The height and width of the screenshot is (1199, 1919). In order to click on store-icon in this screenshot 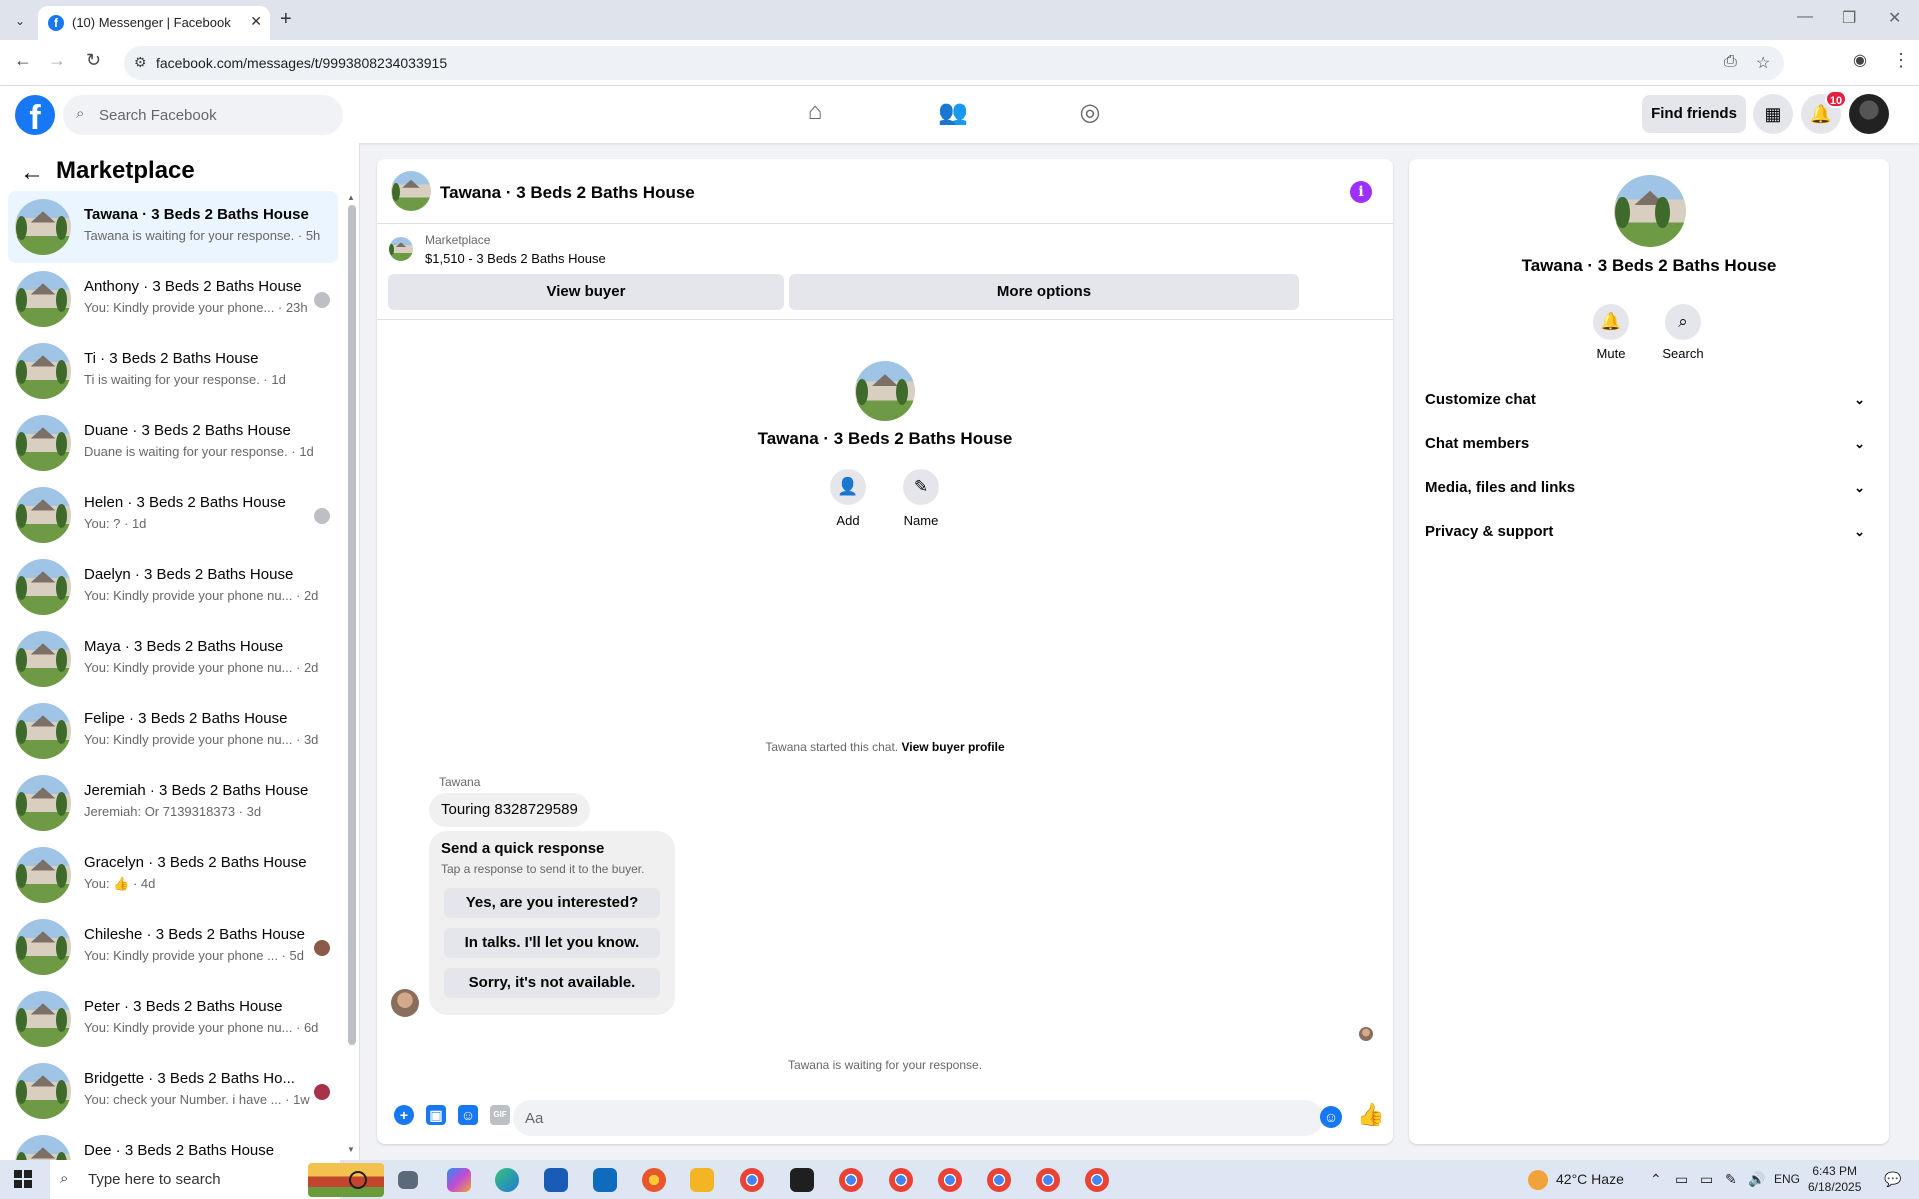, I will do `click(556, 1180)`.